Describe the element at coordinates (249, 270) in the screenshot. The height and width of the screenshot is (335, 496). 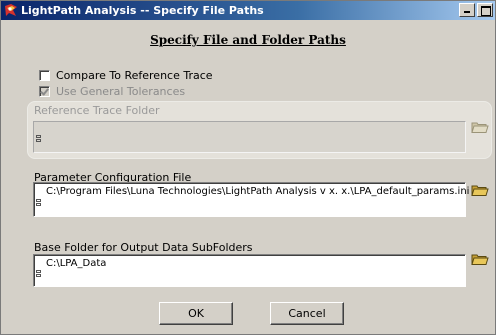
I see `base-folder-path-field: C:\LPA_Data` at that location.